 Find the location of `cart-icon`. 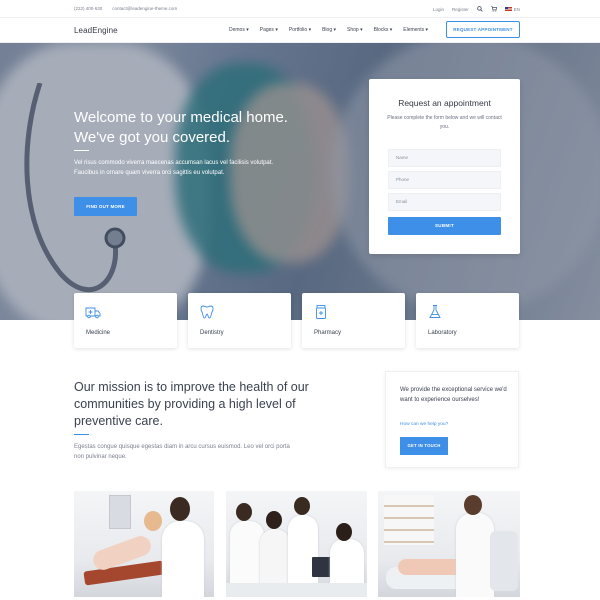

cart-icon is located at coordinates (494, 9).